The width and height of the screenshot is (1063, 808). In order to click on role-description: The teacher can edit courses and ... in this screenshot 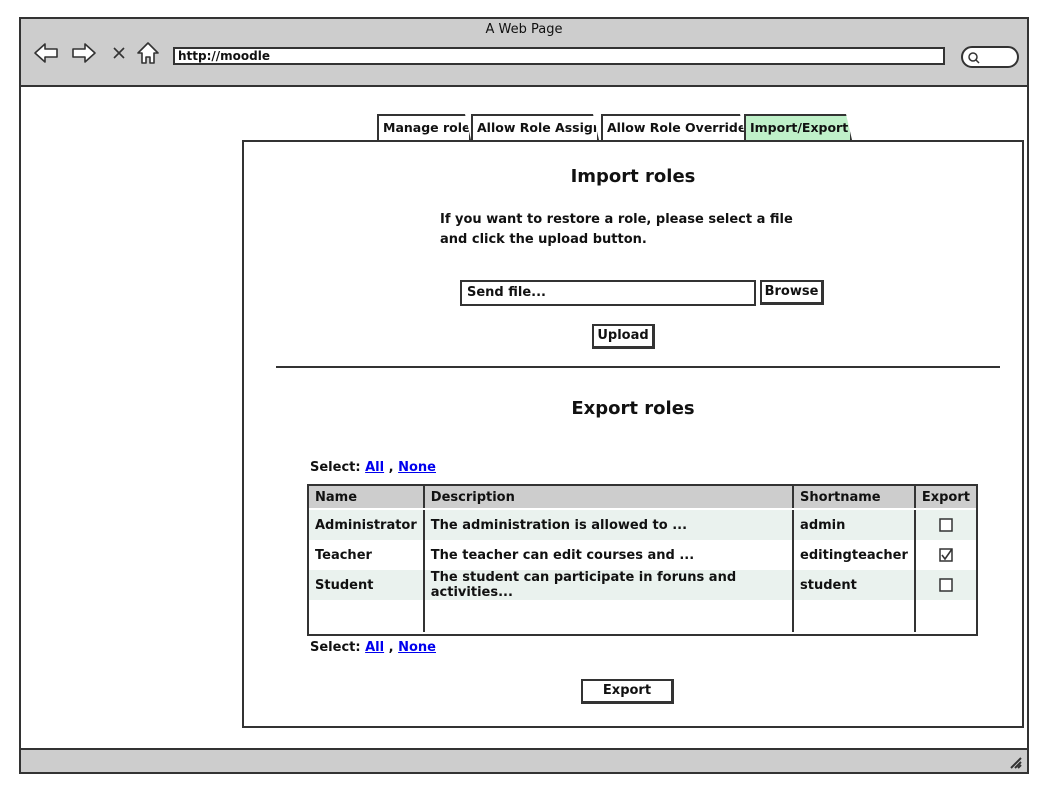, I will do `click(608, 555)`.